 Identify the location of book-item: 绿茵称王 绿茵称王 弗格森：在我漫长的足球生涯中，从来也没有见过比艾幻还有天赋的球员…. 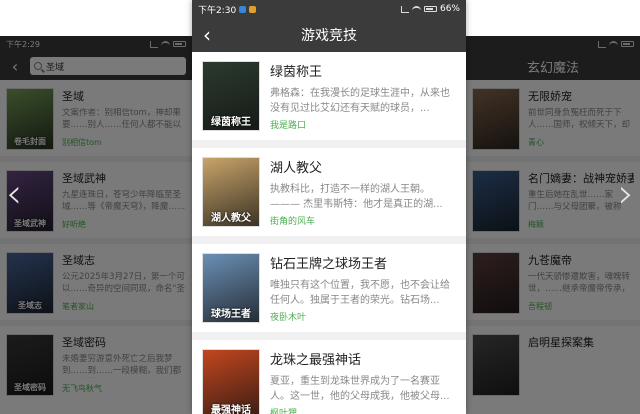
(329, 96).